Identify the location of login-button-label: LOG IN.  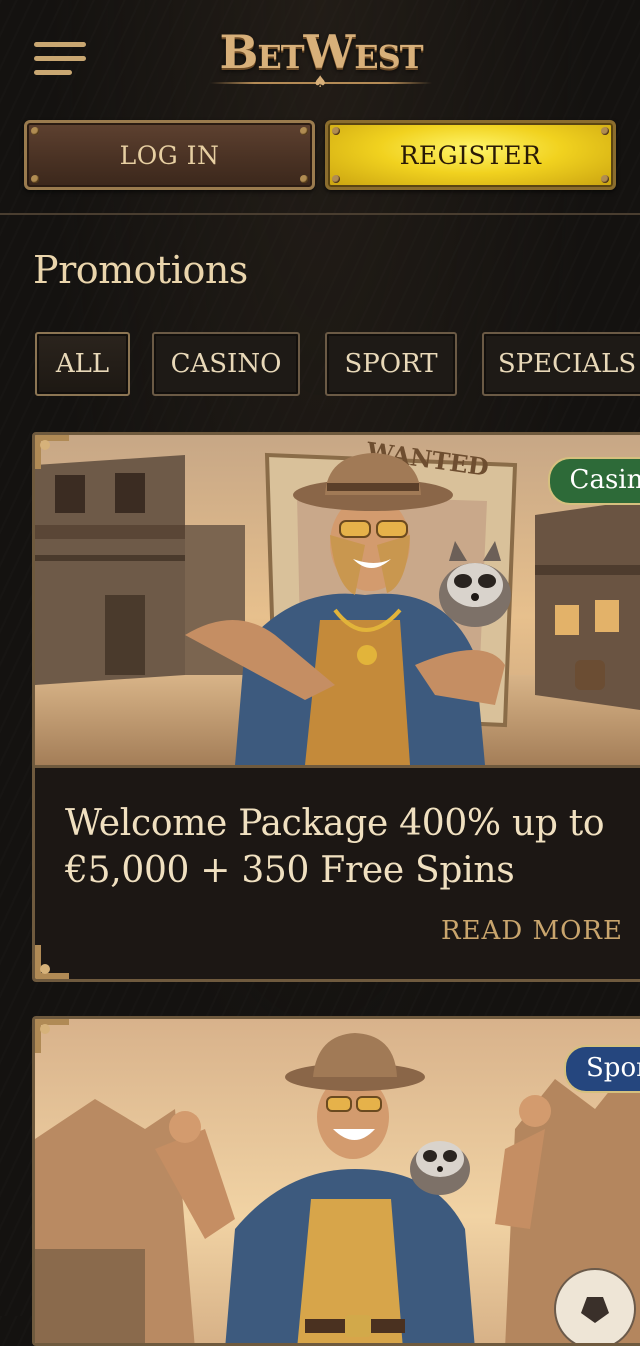
(169, 155).